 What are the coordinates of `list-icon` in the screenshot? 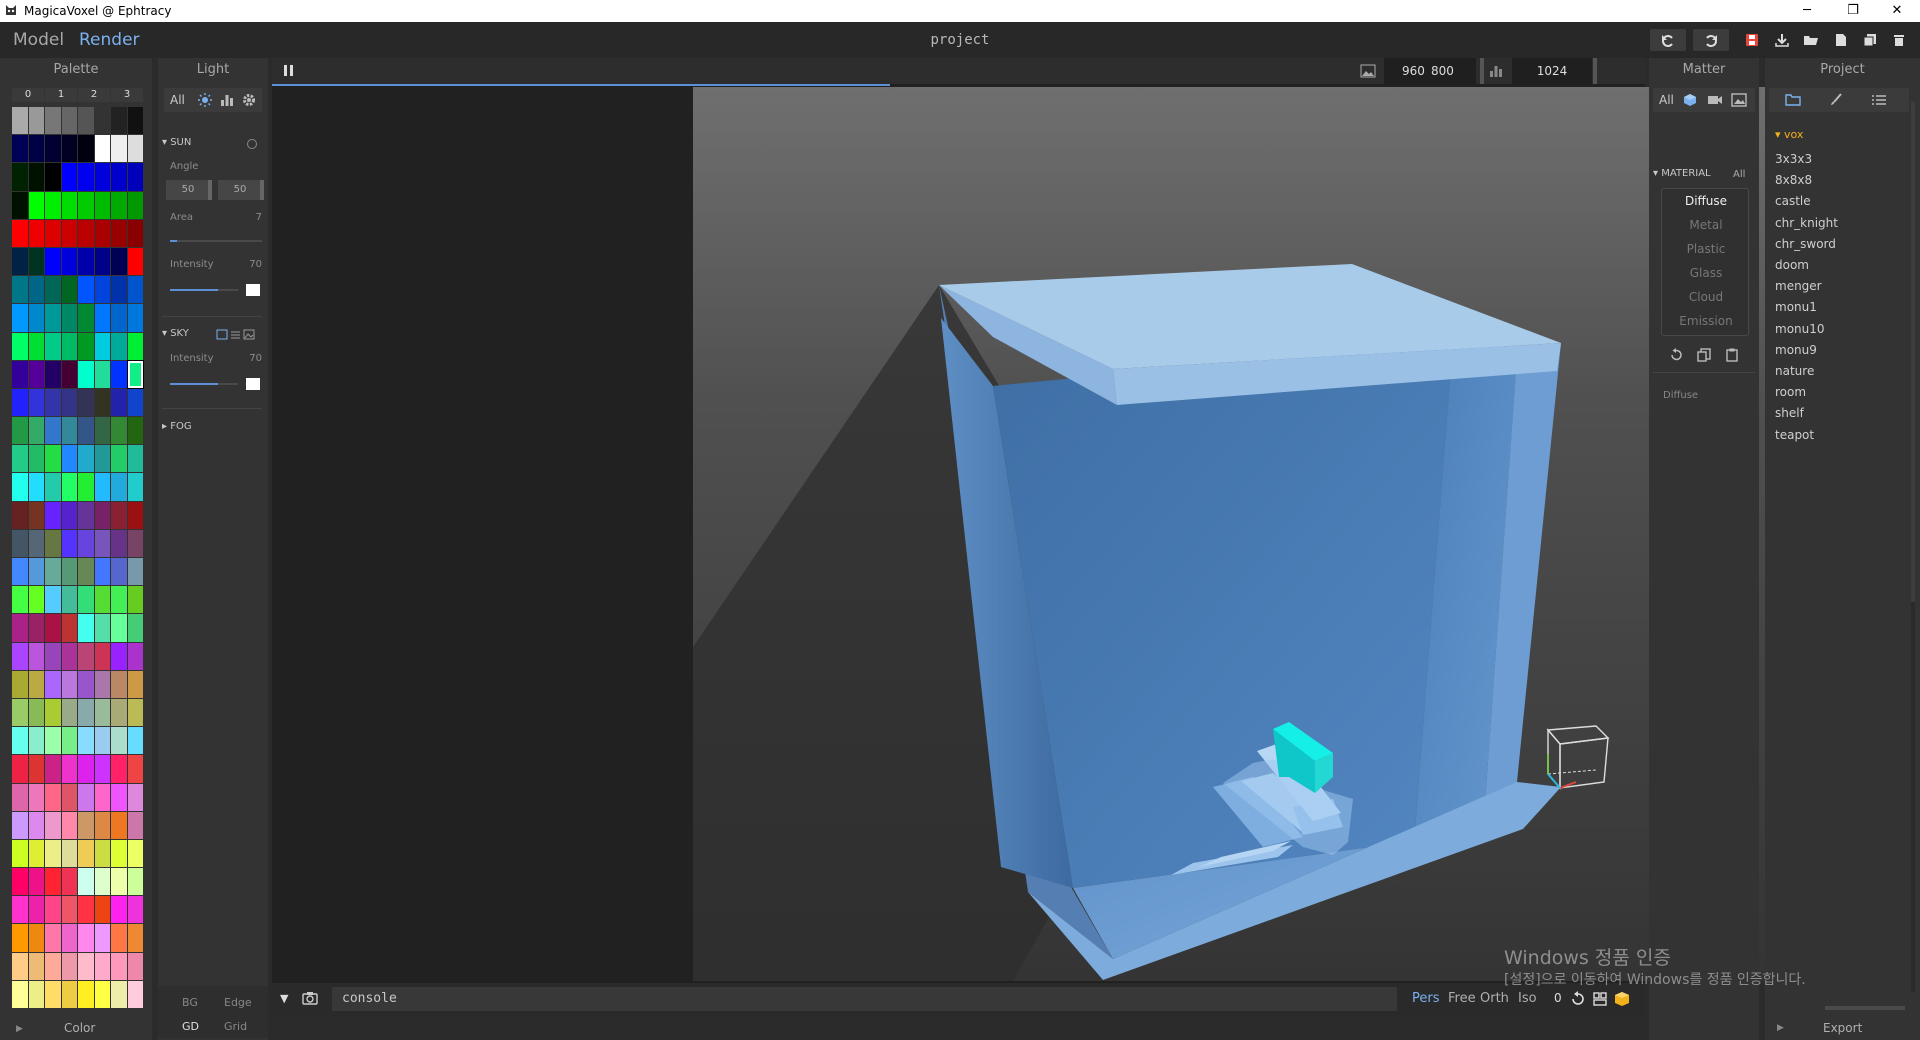 It's located at (1879, 100).